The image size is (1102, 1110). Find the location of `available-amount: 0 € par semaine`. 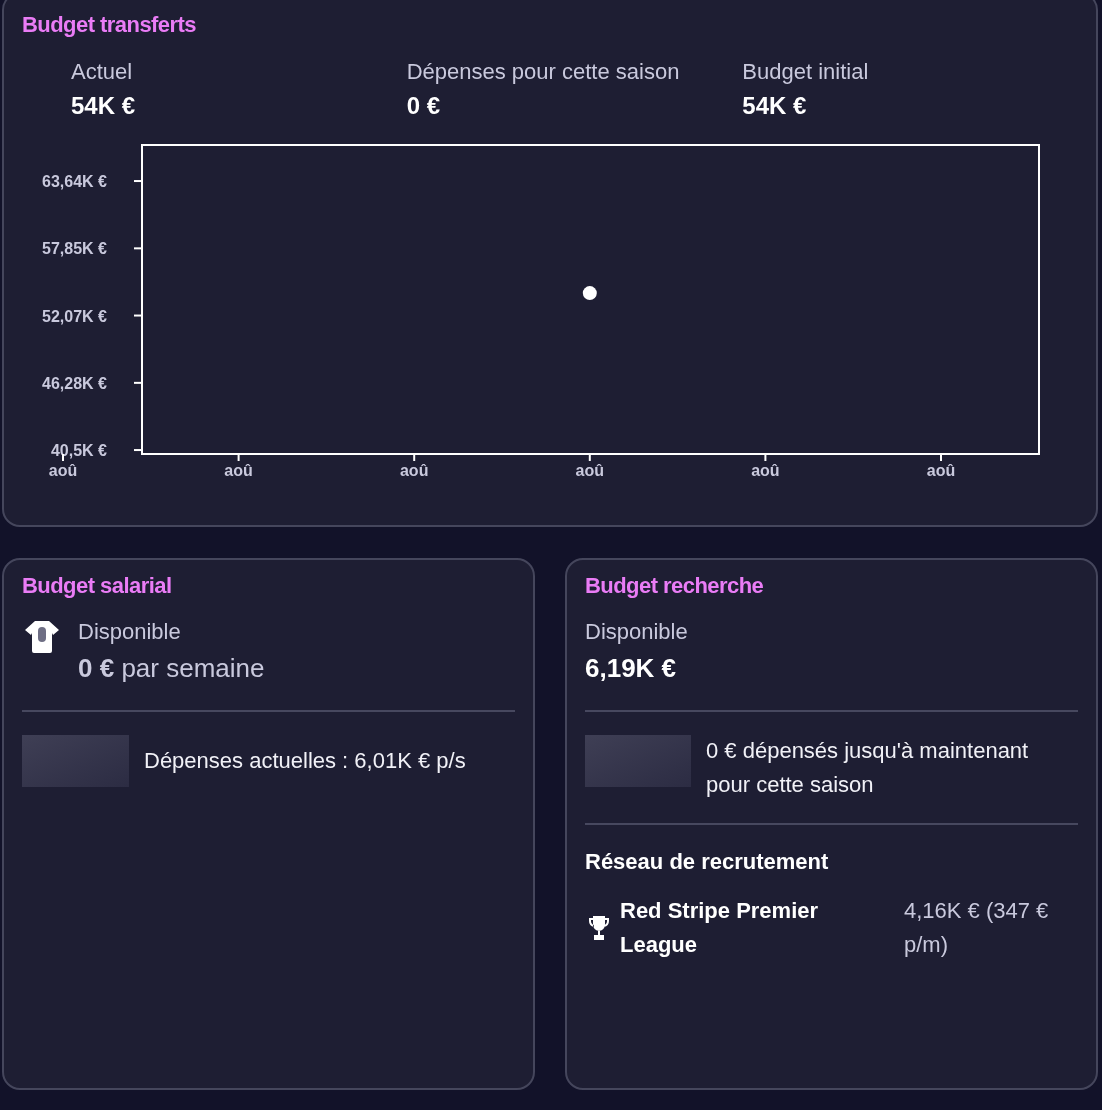

available-amount: 0 € par semaine is located at coordinates (171, 668).